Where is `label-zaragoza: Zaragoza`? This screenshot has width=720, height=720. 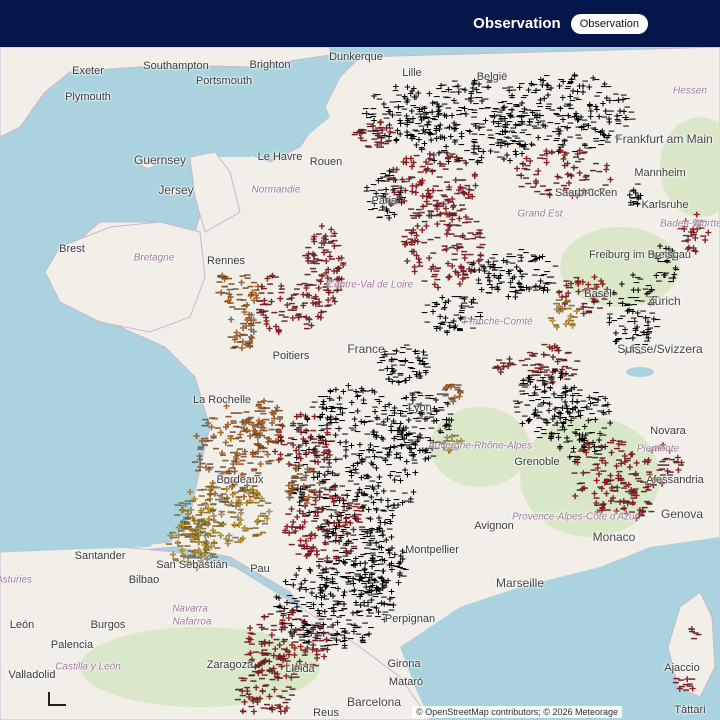 label-zaragoza: Zaragoza is located at coordinates (230, 665).